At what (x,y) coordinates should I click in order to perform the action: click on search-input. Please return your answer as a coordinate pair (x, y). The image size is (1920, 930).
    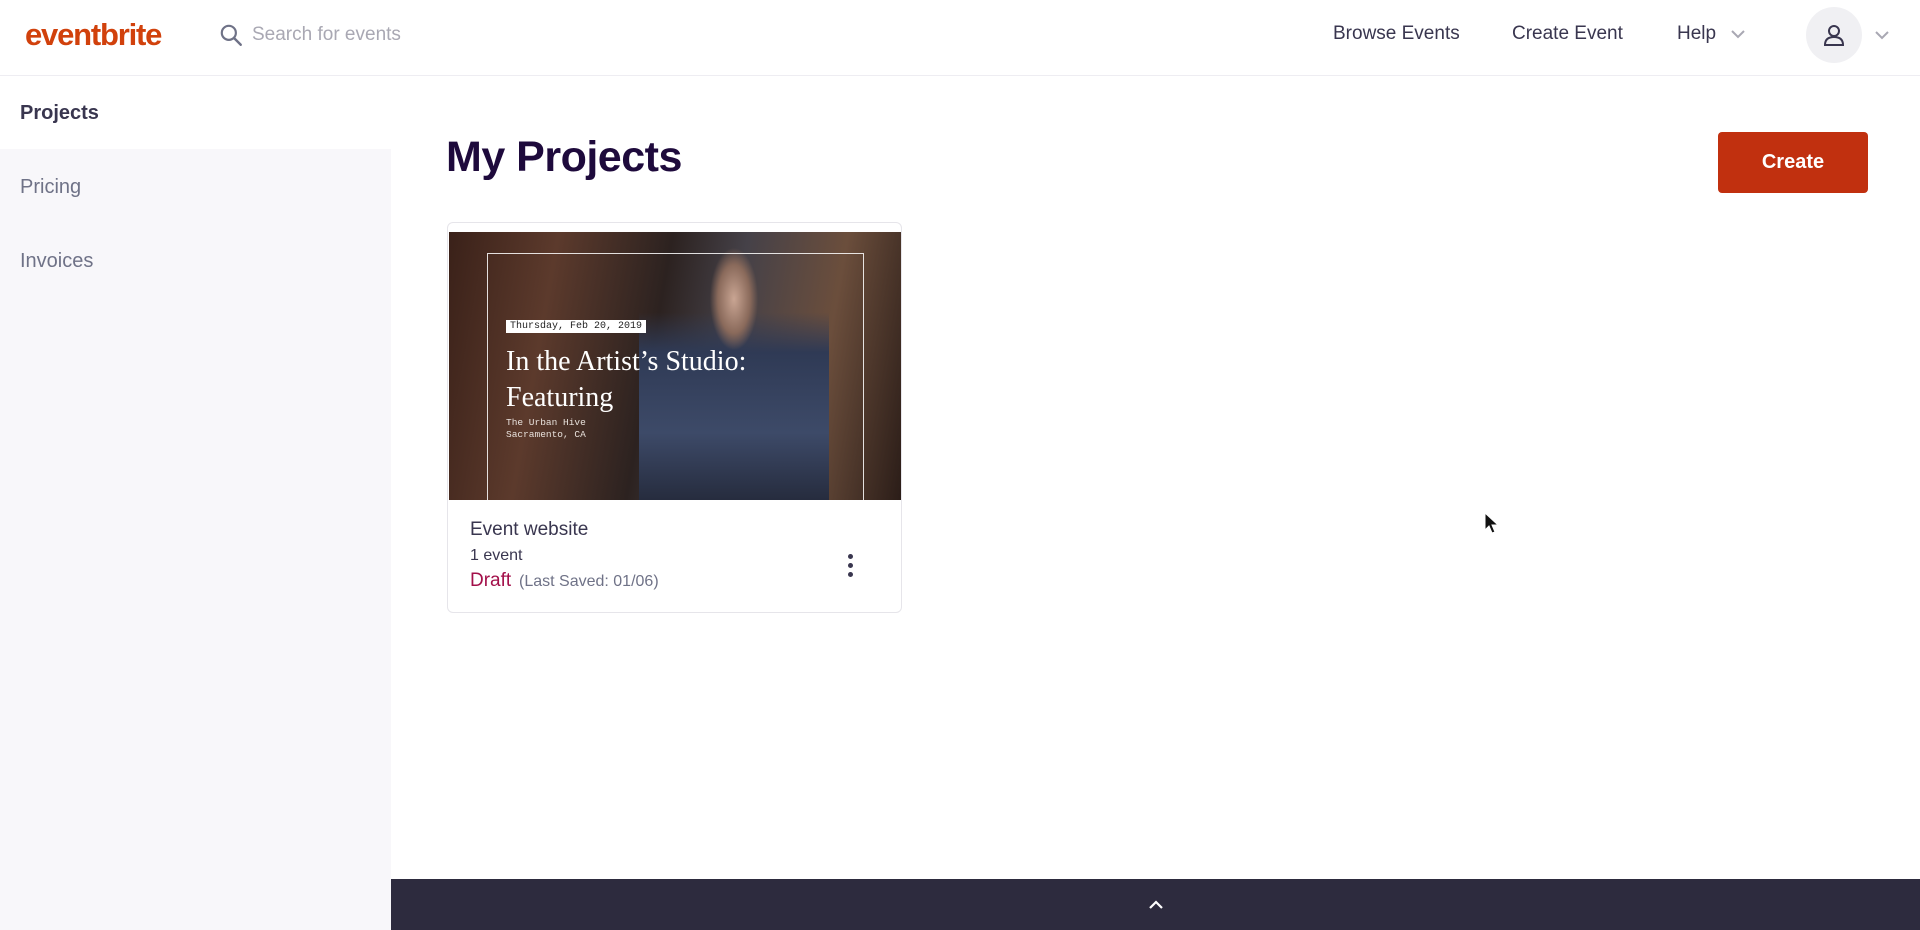
    Looking at the image, I should click on (502, 35).